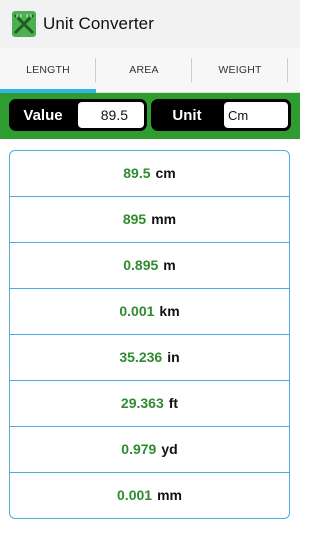 The width and height of the screenshot is (320, 535). Describe the element at coordinates (294, 70) in the screenshot. I see `tab-partial` at that location.